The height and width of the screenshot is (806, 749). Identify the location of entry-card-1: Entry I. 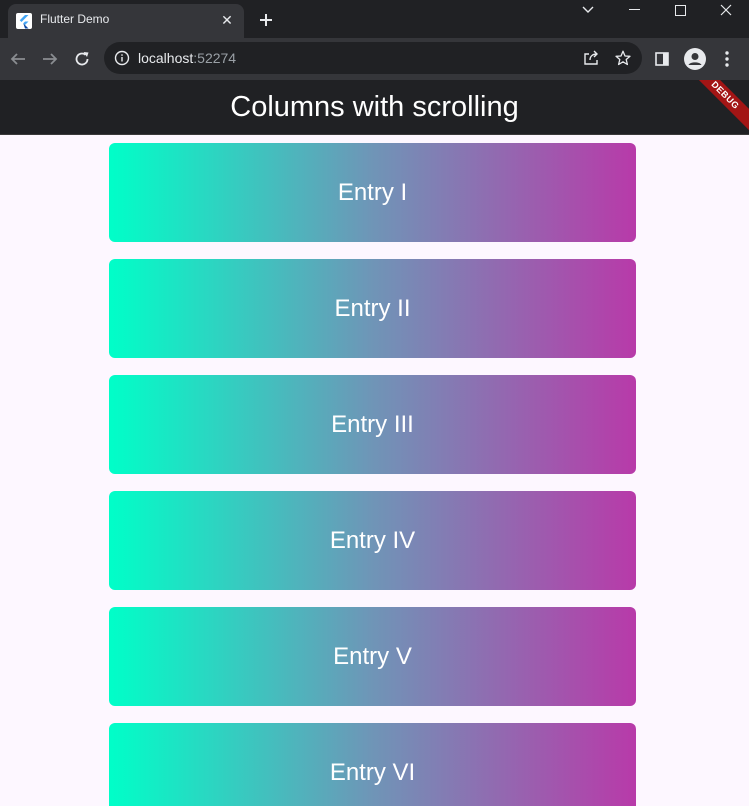
(372, 192).